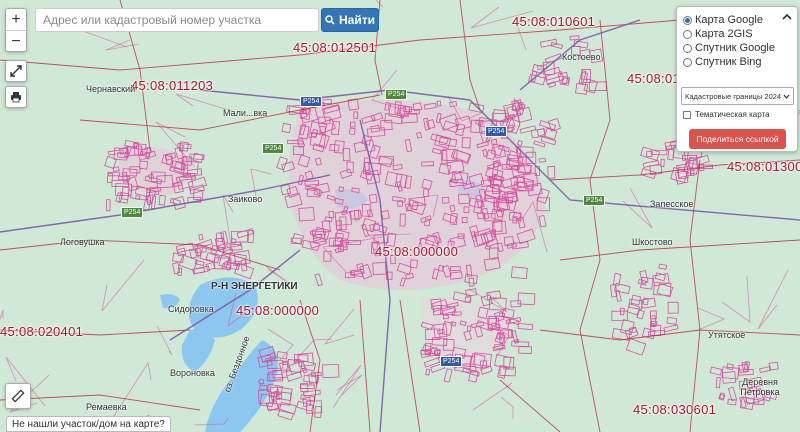  Describe the element at coordinates (554, 21) in the screenshot. I see `cadastral-label: 45:08:010601` at that location.